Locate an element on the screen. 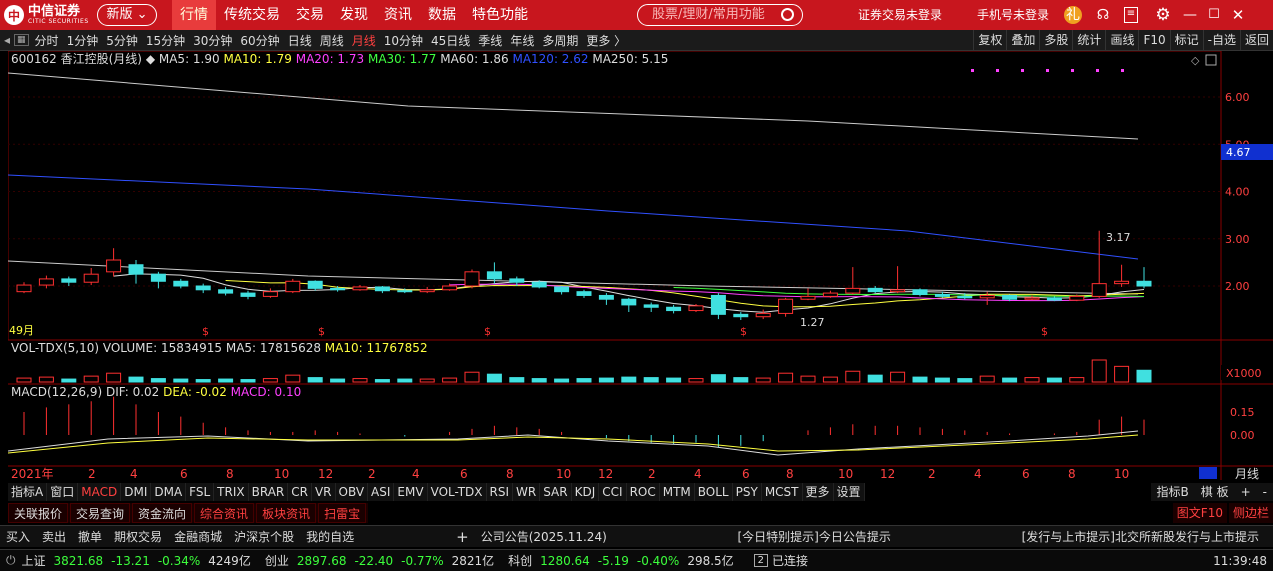  bottom-tab-0: 关联报价 is located at coordinates (38, 513).